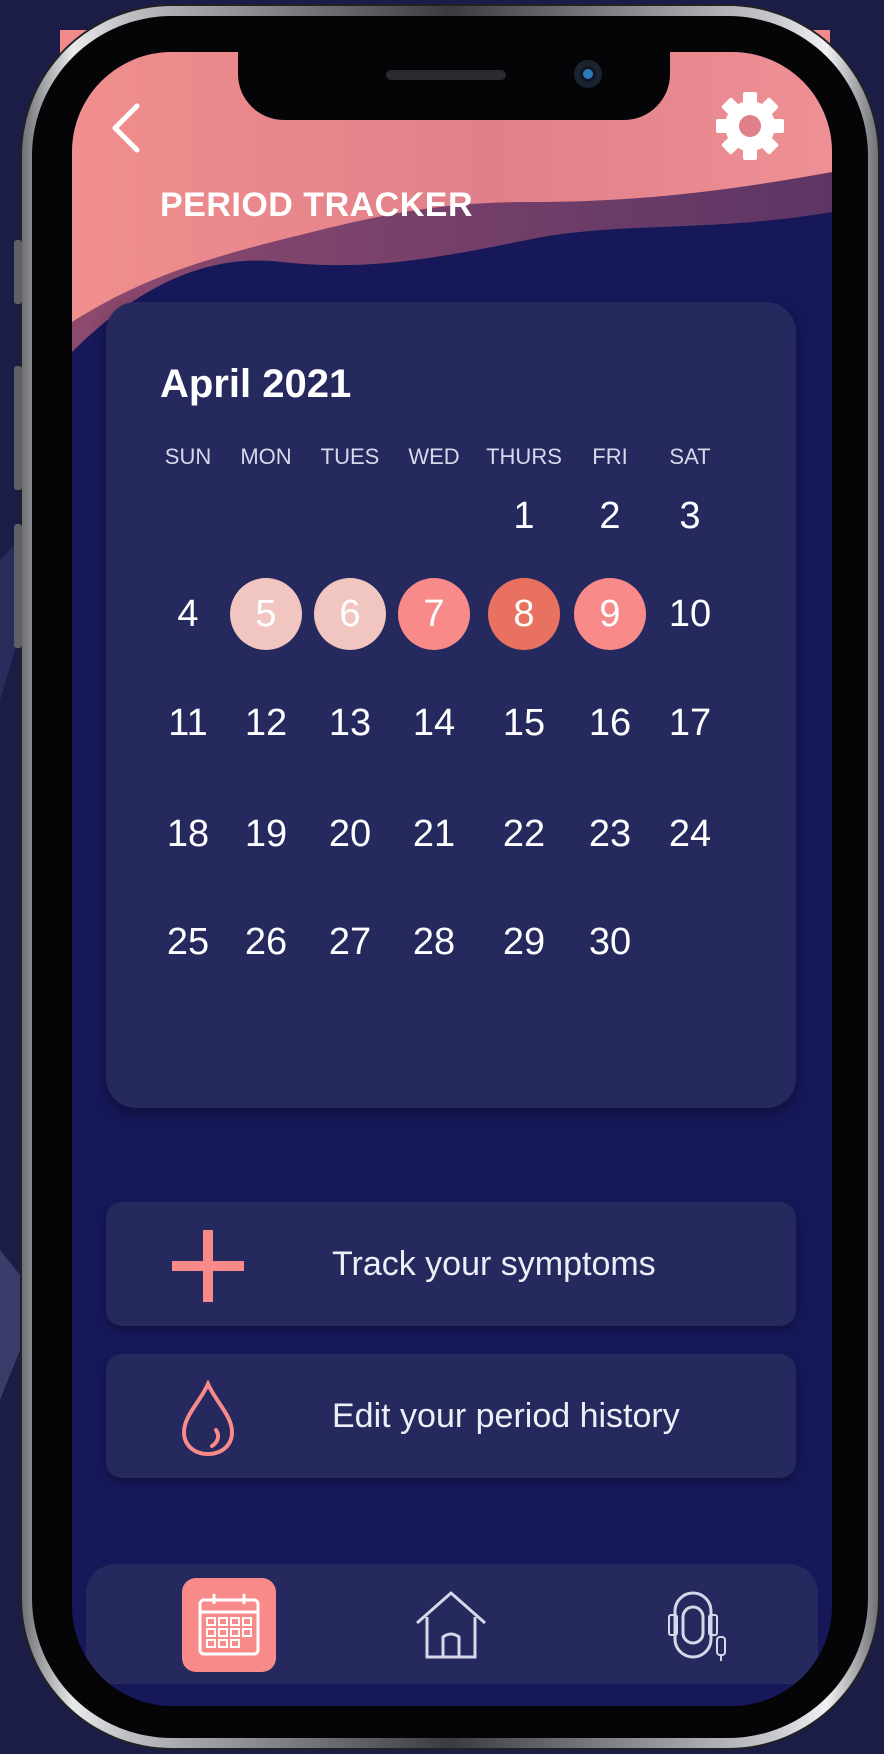 The width and height of the screenshot is (884, 1754). I want to click on plus-icon, so click(208, 1266).